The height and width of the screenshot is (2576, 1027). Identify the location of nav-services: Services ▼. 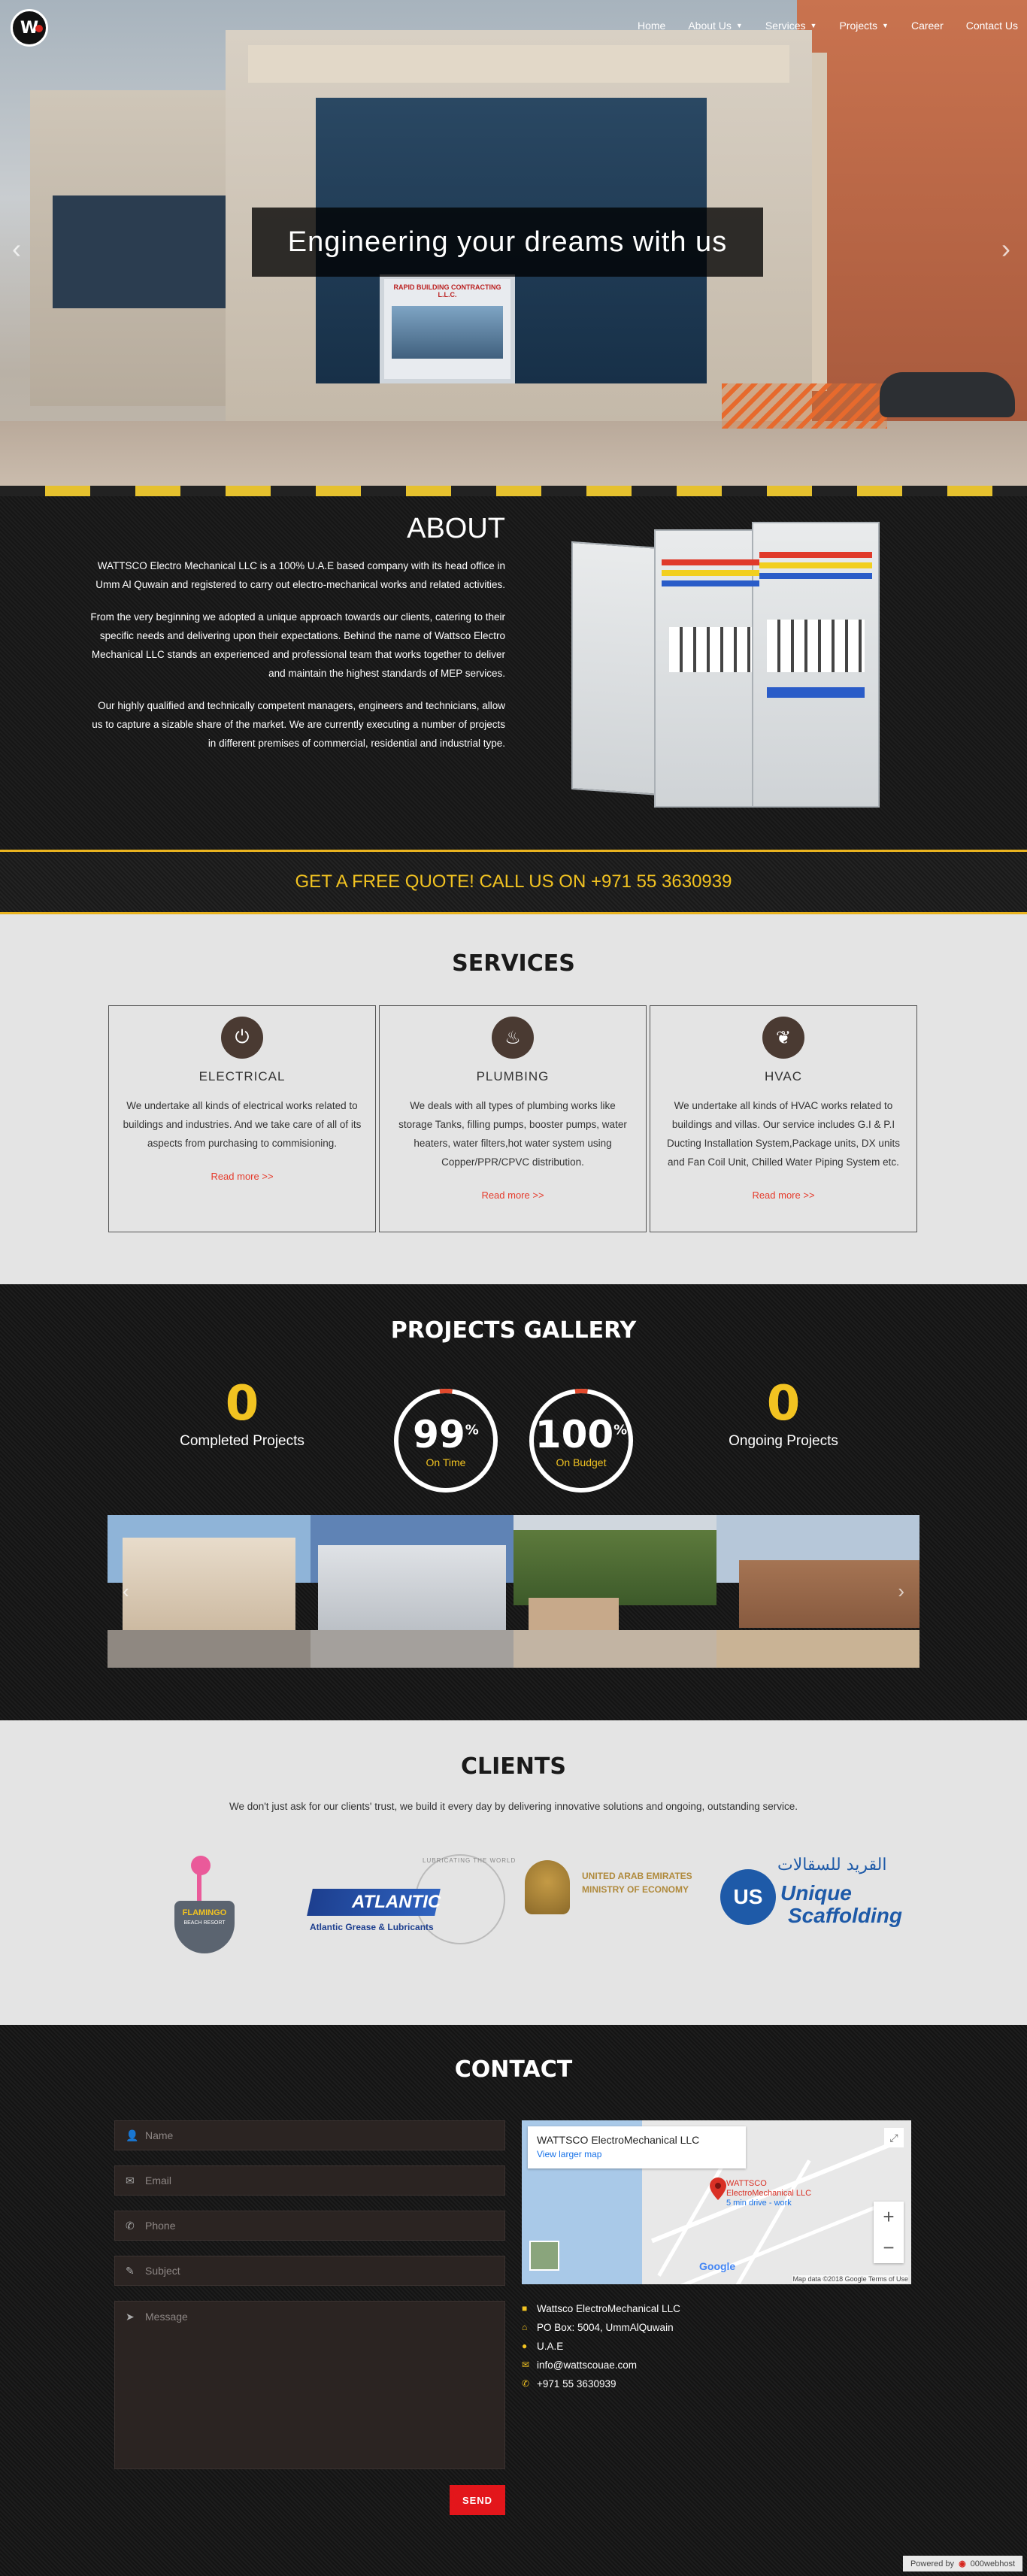
(791, 26).